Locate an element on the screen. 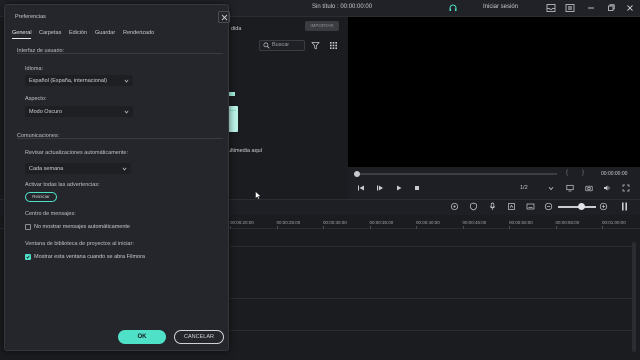  search-icon is located at coordinates (266, 45).